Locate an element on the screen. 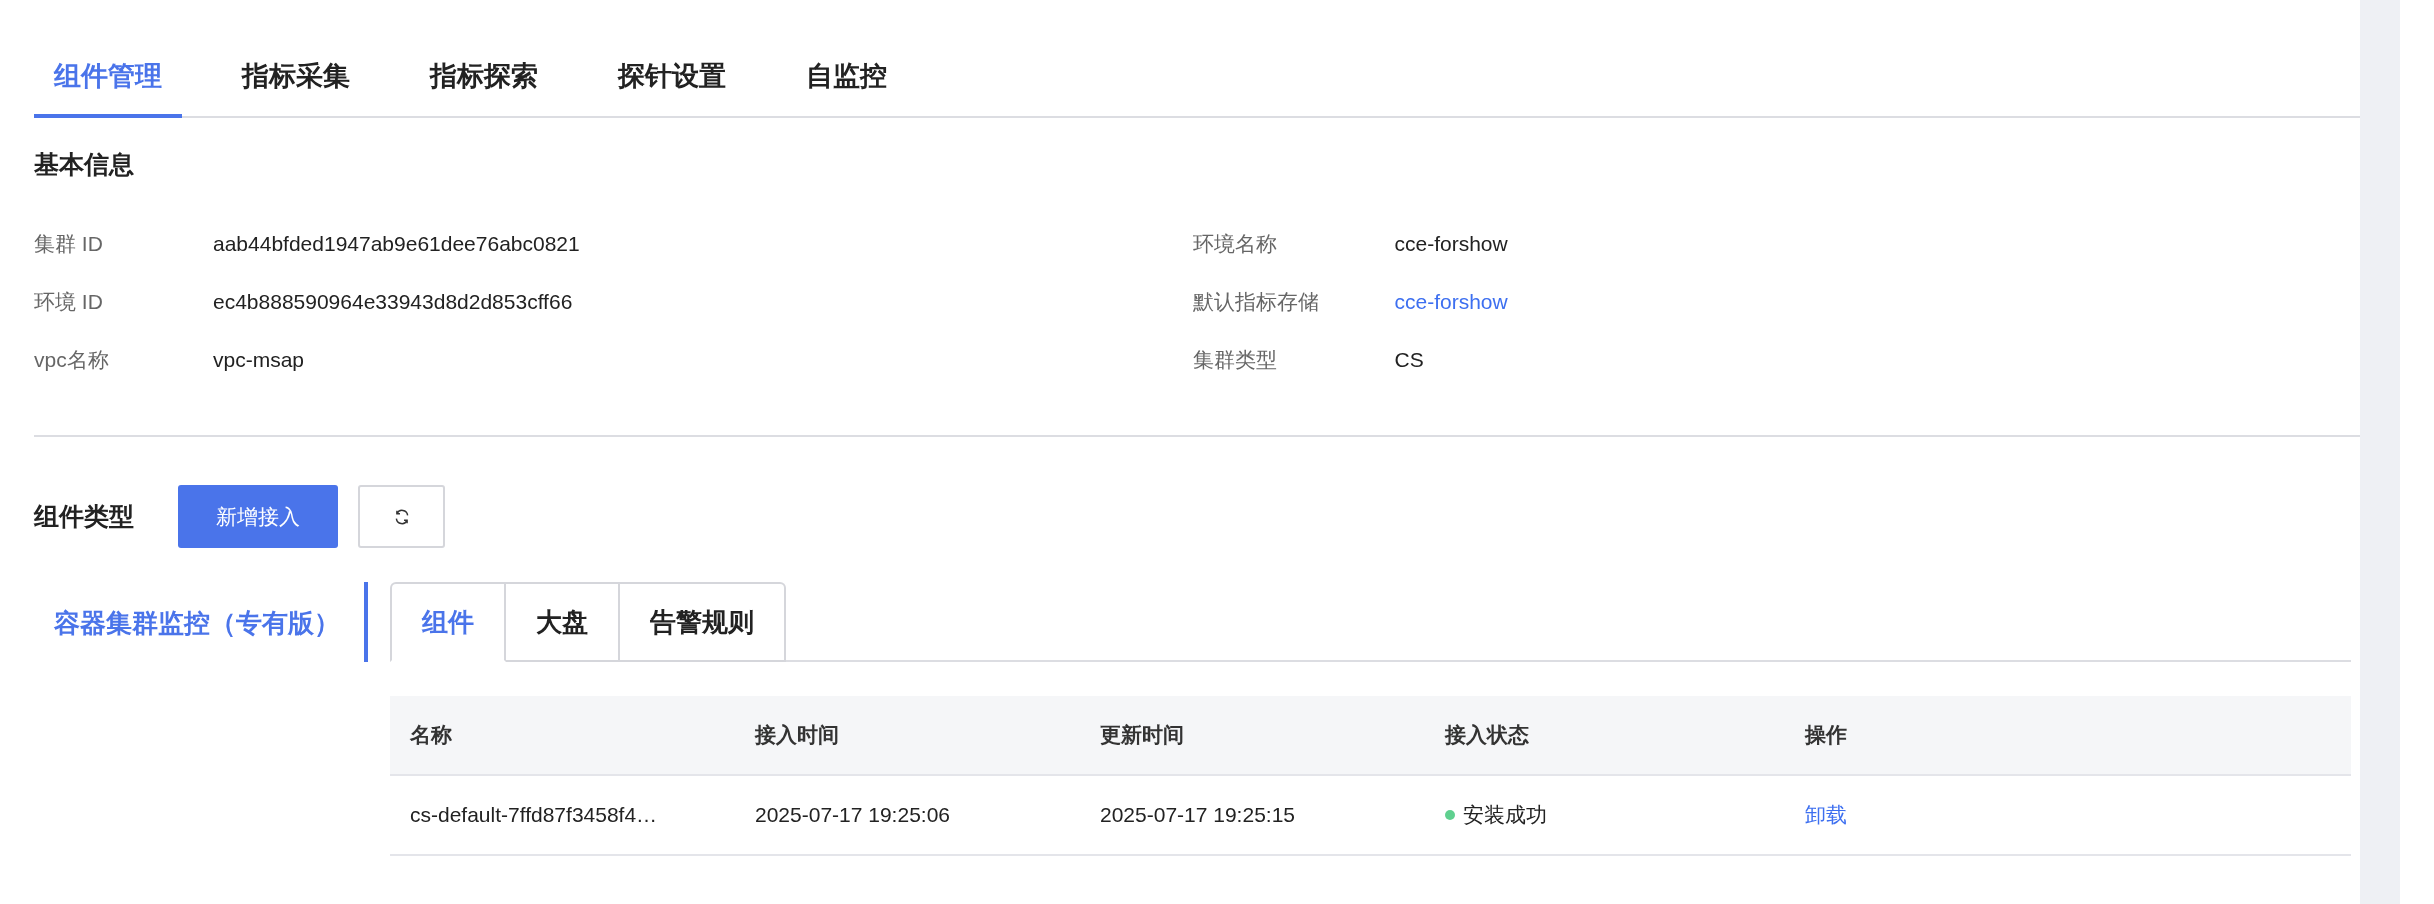  field-label: 集群 ID is located at coordinates (69, 244).